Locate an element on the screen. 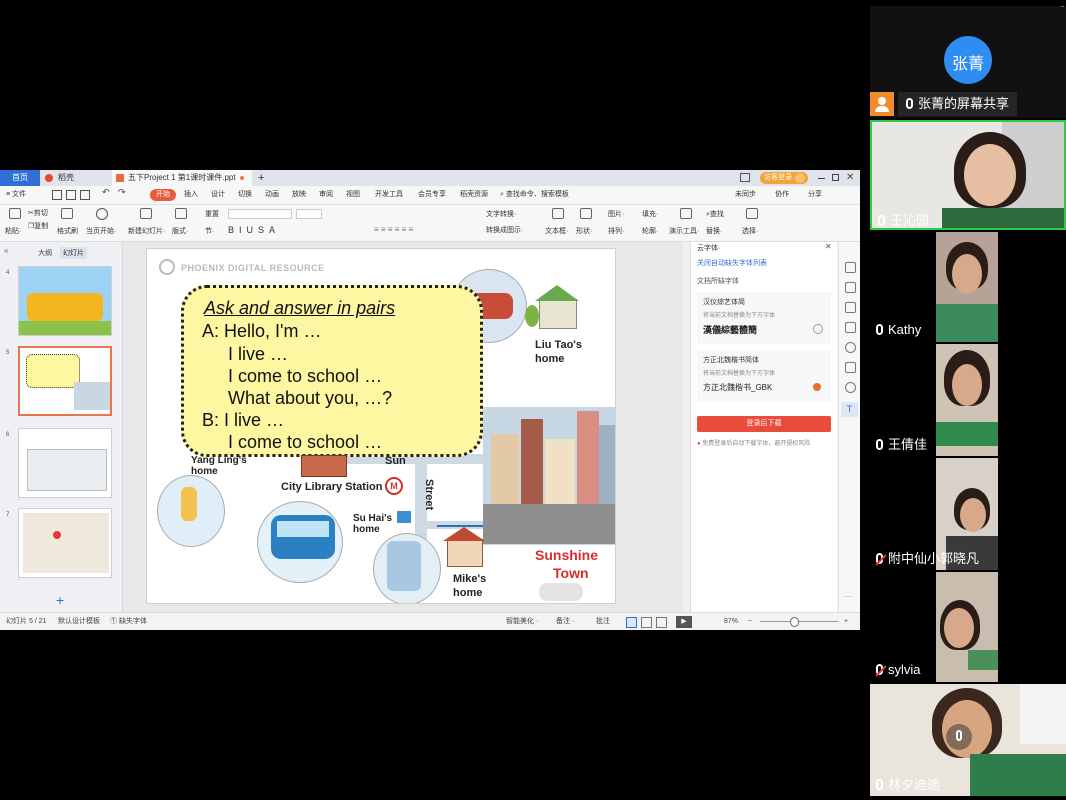  show-tools-button: 演示工具· is located at coordinates (684, 231).